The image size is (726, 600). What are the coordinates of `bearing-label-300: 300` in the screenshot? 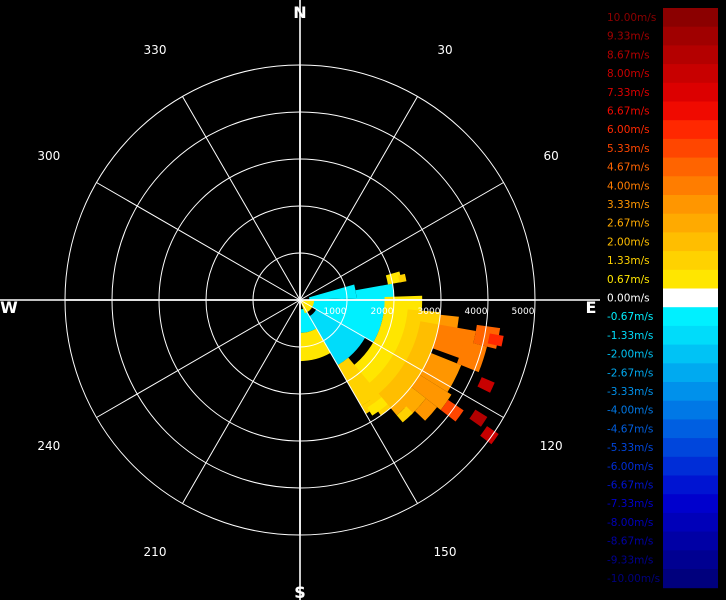 It's located at (48, 156).